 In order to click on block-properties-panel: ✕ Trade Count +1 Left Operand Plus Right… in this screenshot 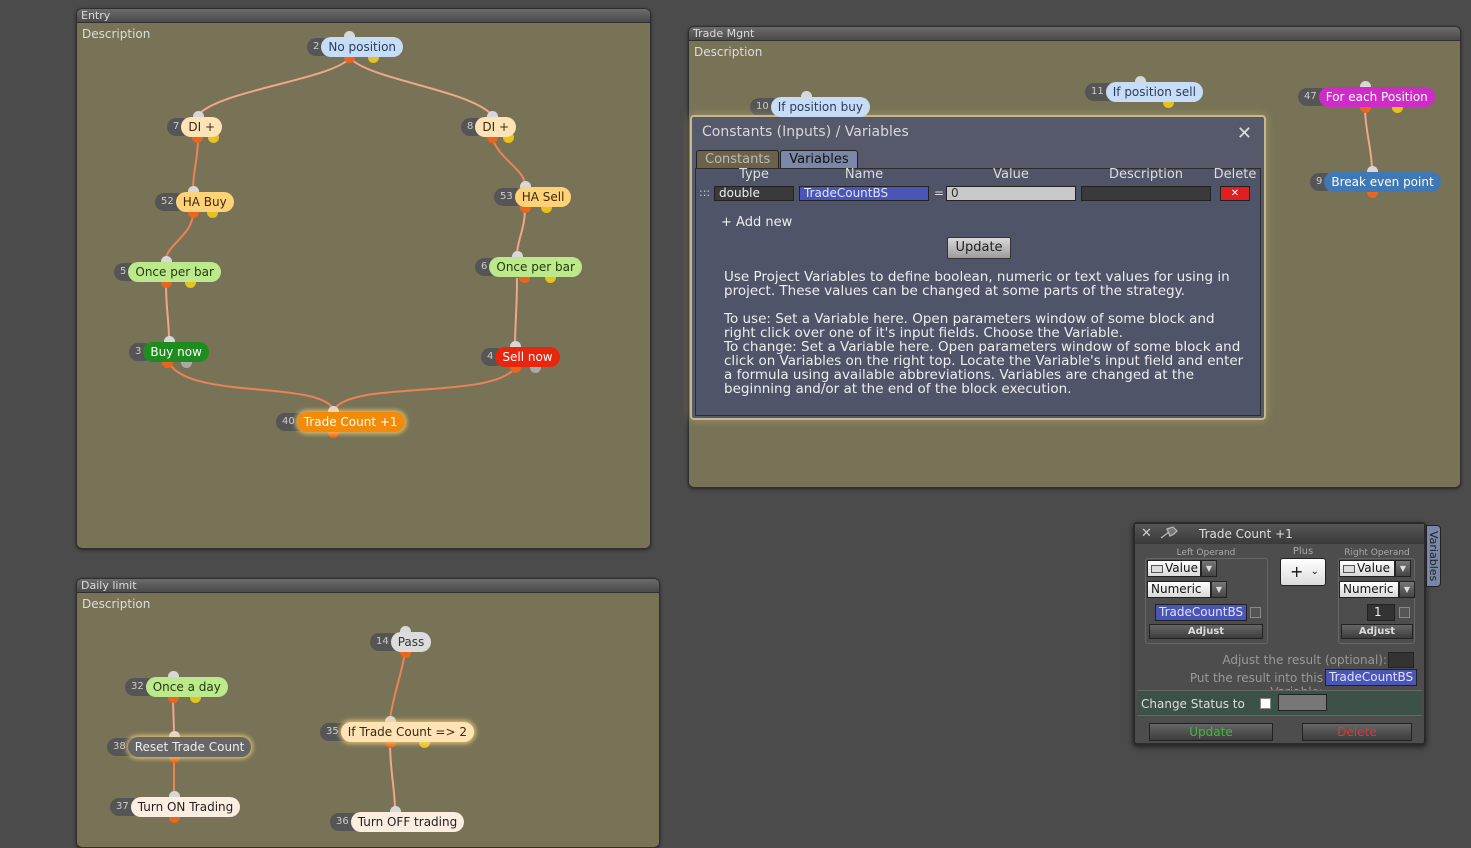, I will do `click(1279, 633)`.